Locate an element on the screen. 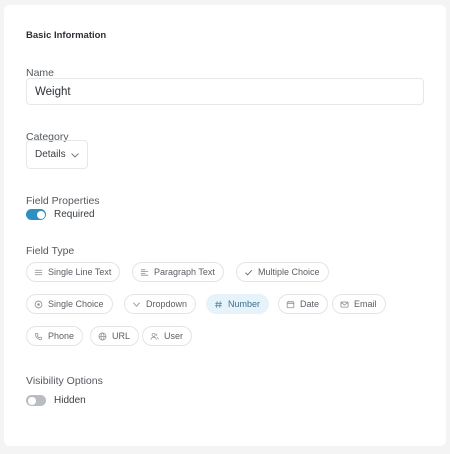  chip-label: Single Choice is located at coordinates (76, 304).